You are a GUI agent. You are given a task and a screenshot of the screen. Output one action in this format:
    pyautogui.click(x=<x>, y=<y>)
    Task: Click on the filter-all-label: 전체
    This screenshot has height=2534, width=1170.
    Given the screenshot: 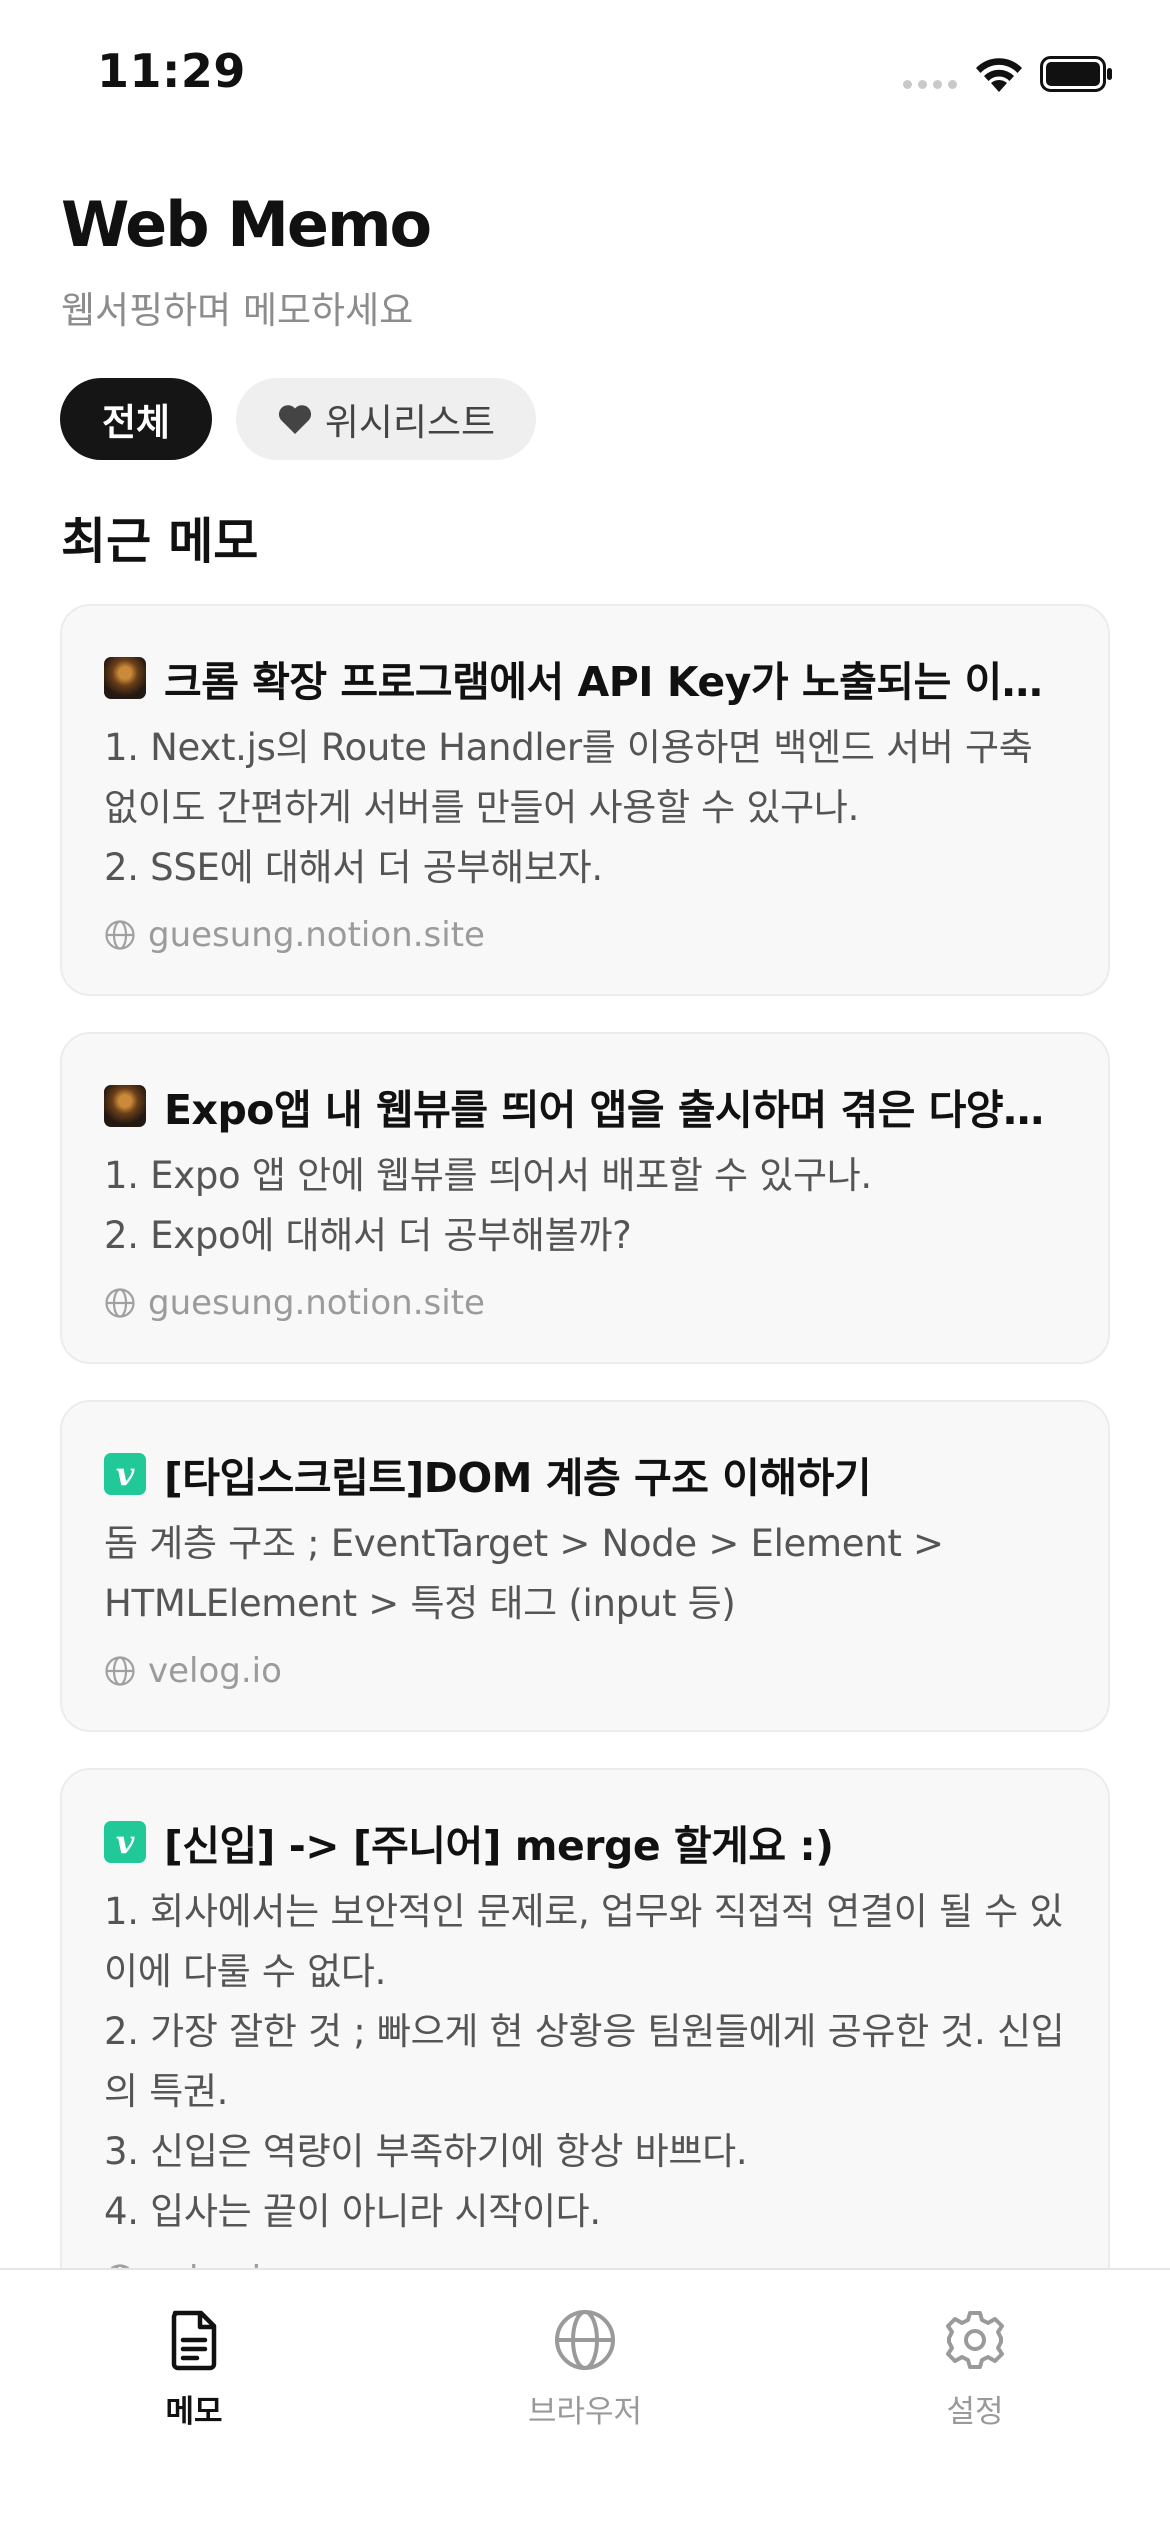 What is the action you would take?
    pyautogui.click(x=136, y=422)
    